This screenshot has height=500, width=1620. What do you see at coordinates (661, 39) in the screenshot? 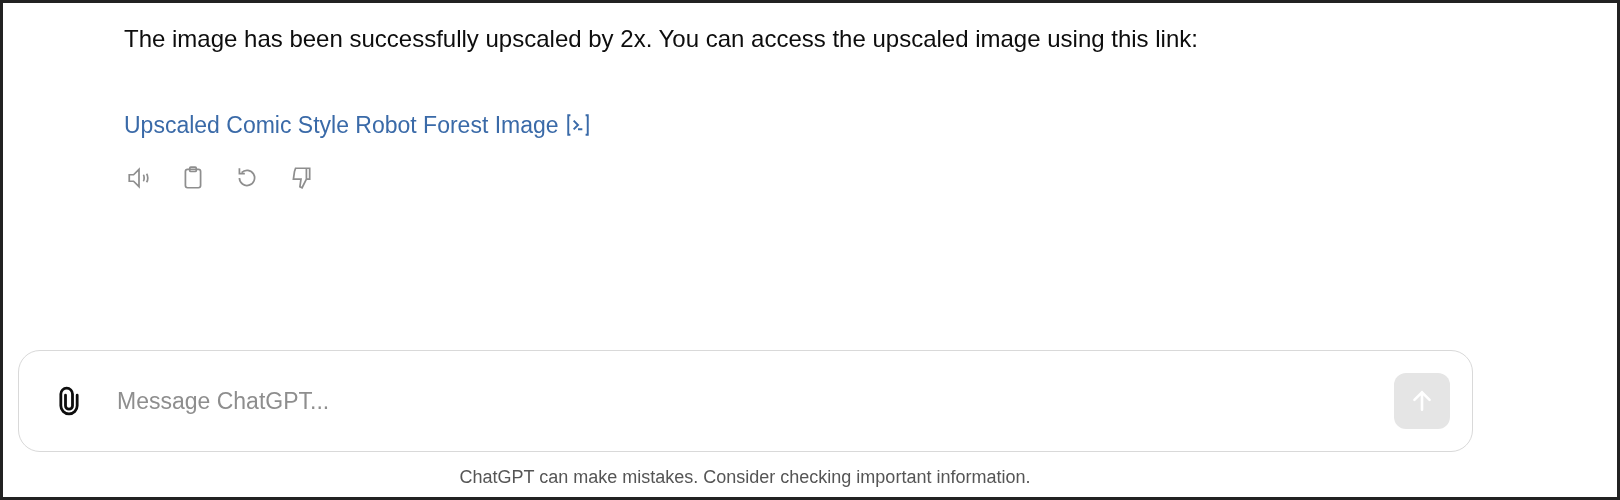
I see `message-text: The image has been successfully upscaled by 2x. You can access the upscaled image using this link:` at bounding box center [661, 39].